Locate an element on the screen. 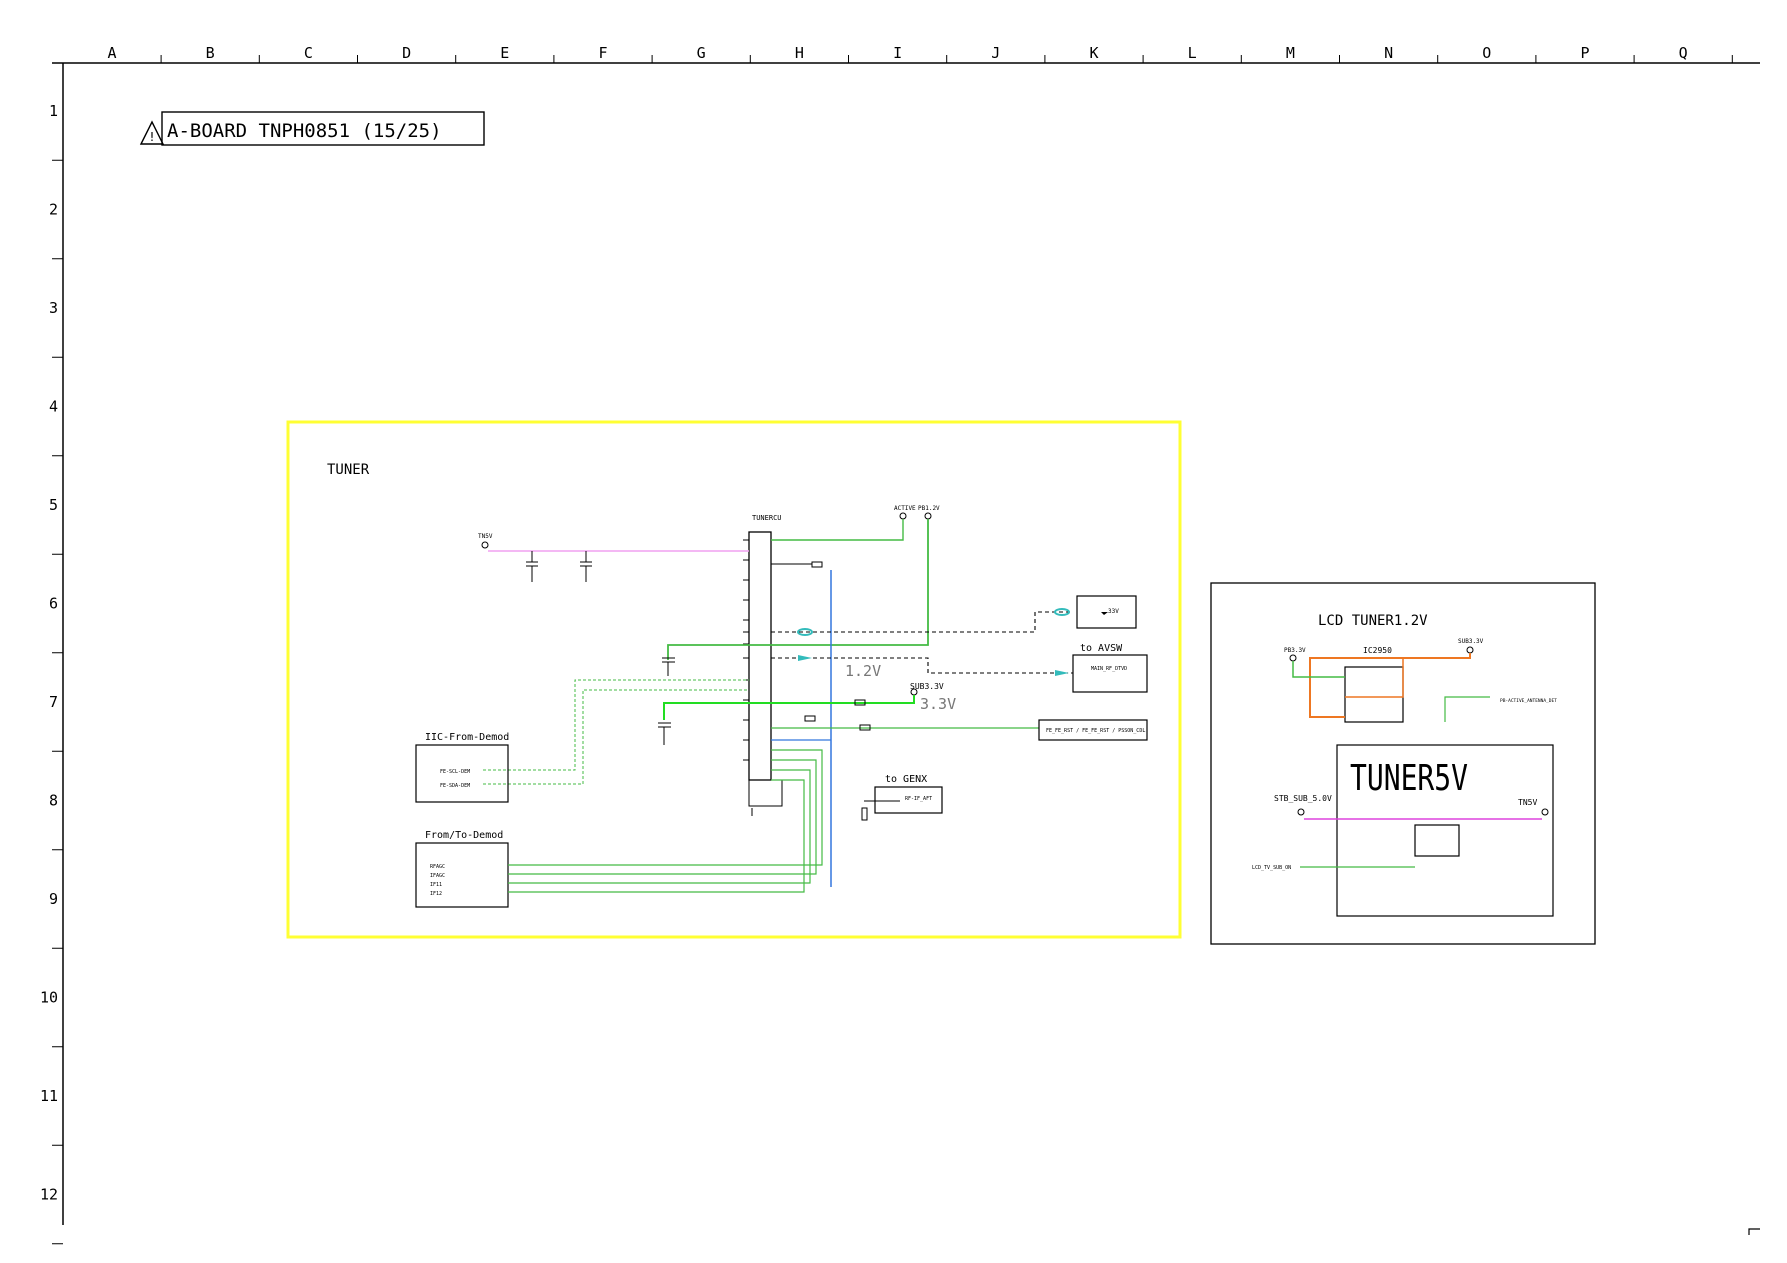 This screenshot has height=1263, width=1787. demod-signal-if12: IF12 is located at coordinates (436, 894).